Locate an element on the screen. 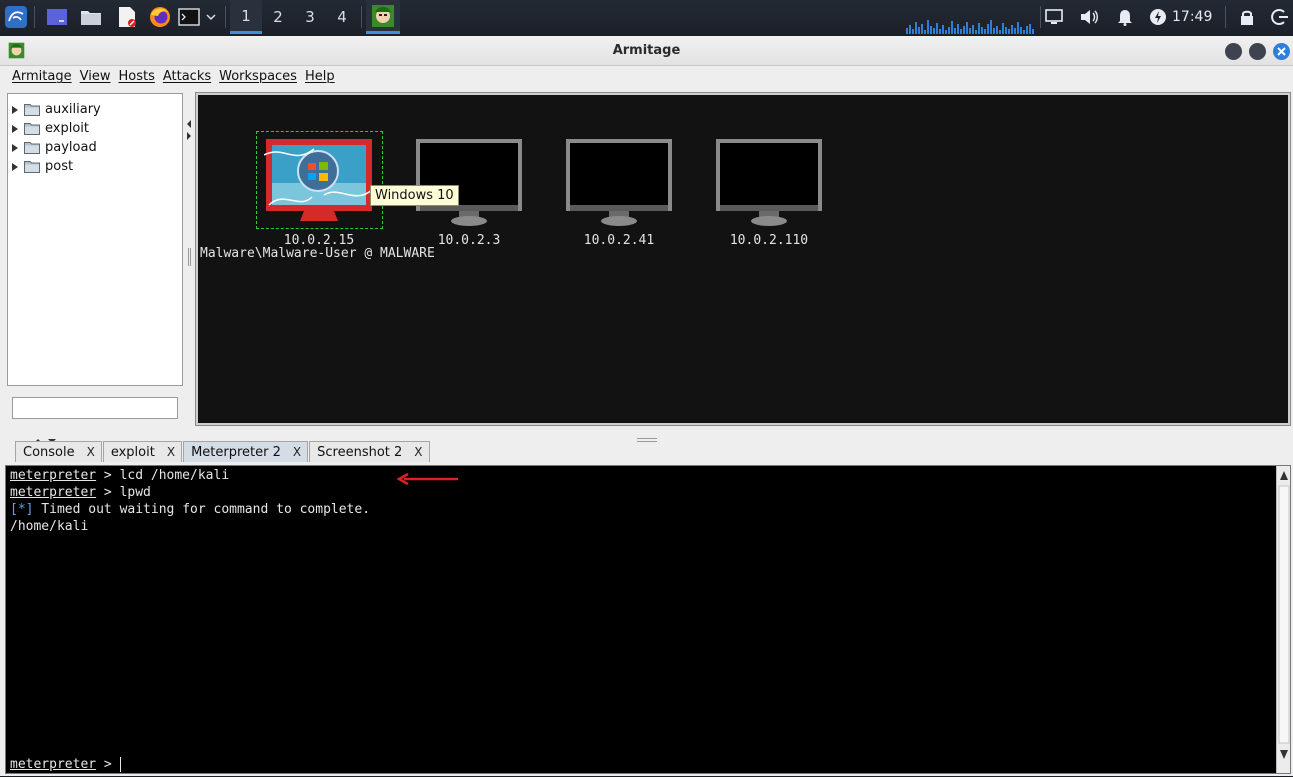 Image resolution: width=1293 pixels, height=777 pixels. lock-icon is located at coordinates (1247, 17).